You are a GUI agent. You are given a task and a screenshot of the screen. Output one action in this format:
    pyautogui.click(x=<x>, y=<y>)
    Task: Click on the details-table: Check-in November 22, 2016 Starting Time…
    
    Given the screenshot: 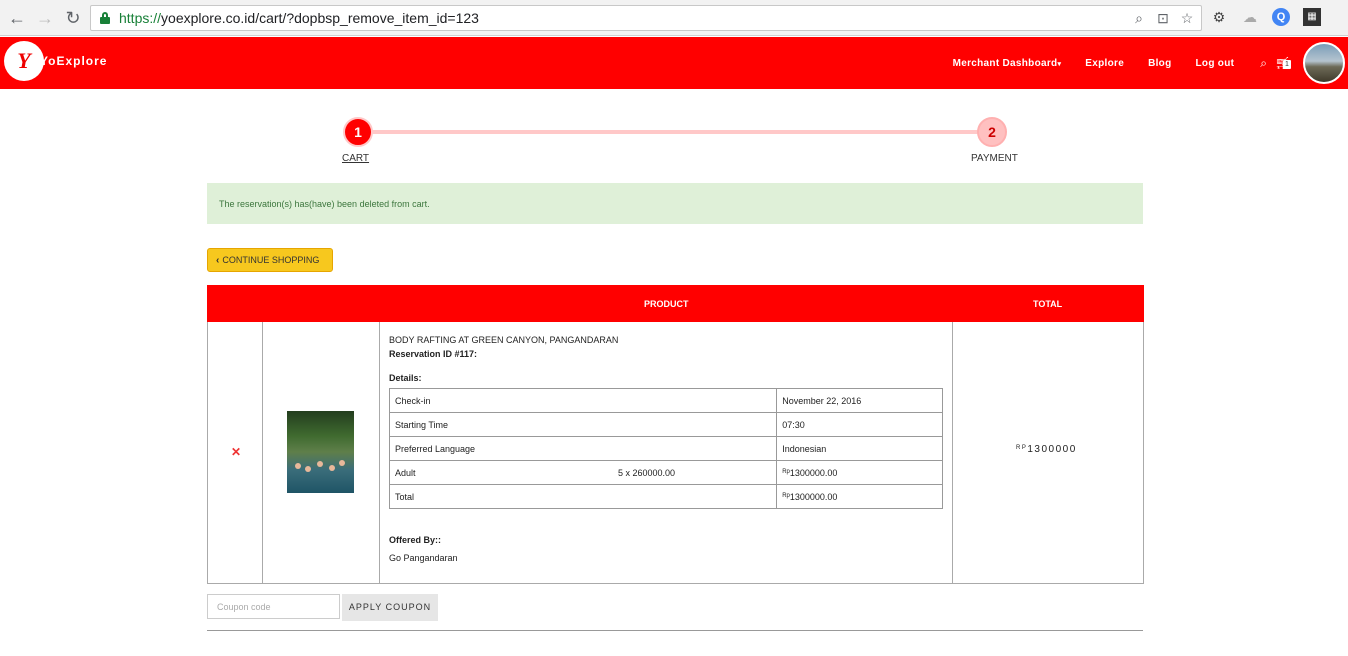 What is the action you would take?
    pyautogui.click(x=665, y=448)
    